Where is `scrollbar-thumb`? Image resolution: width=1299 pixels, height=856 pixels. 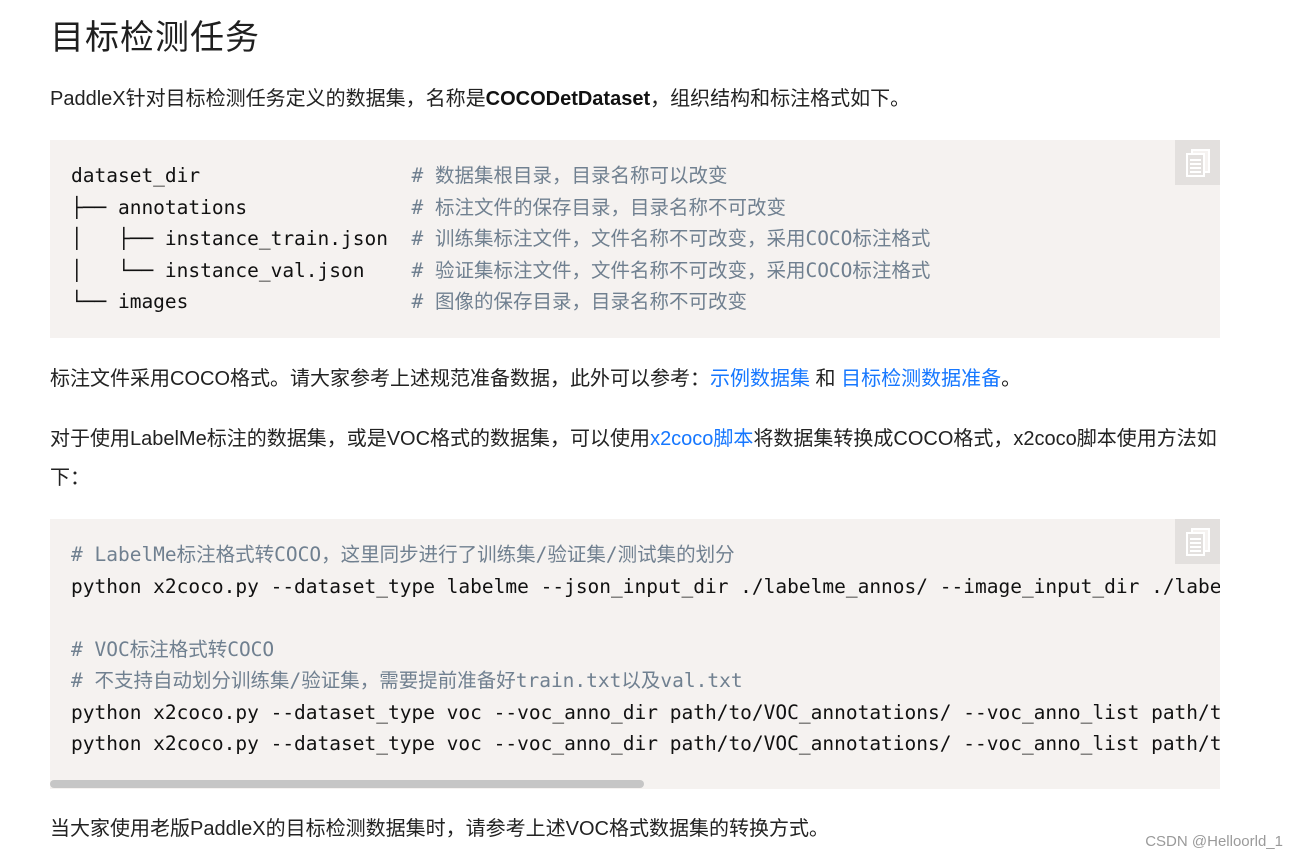
scrollbar-thumb is located at coordinates (347, 784).